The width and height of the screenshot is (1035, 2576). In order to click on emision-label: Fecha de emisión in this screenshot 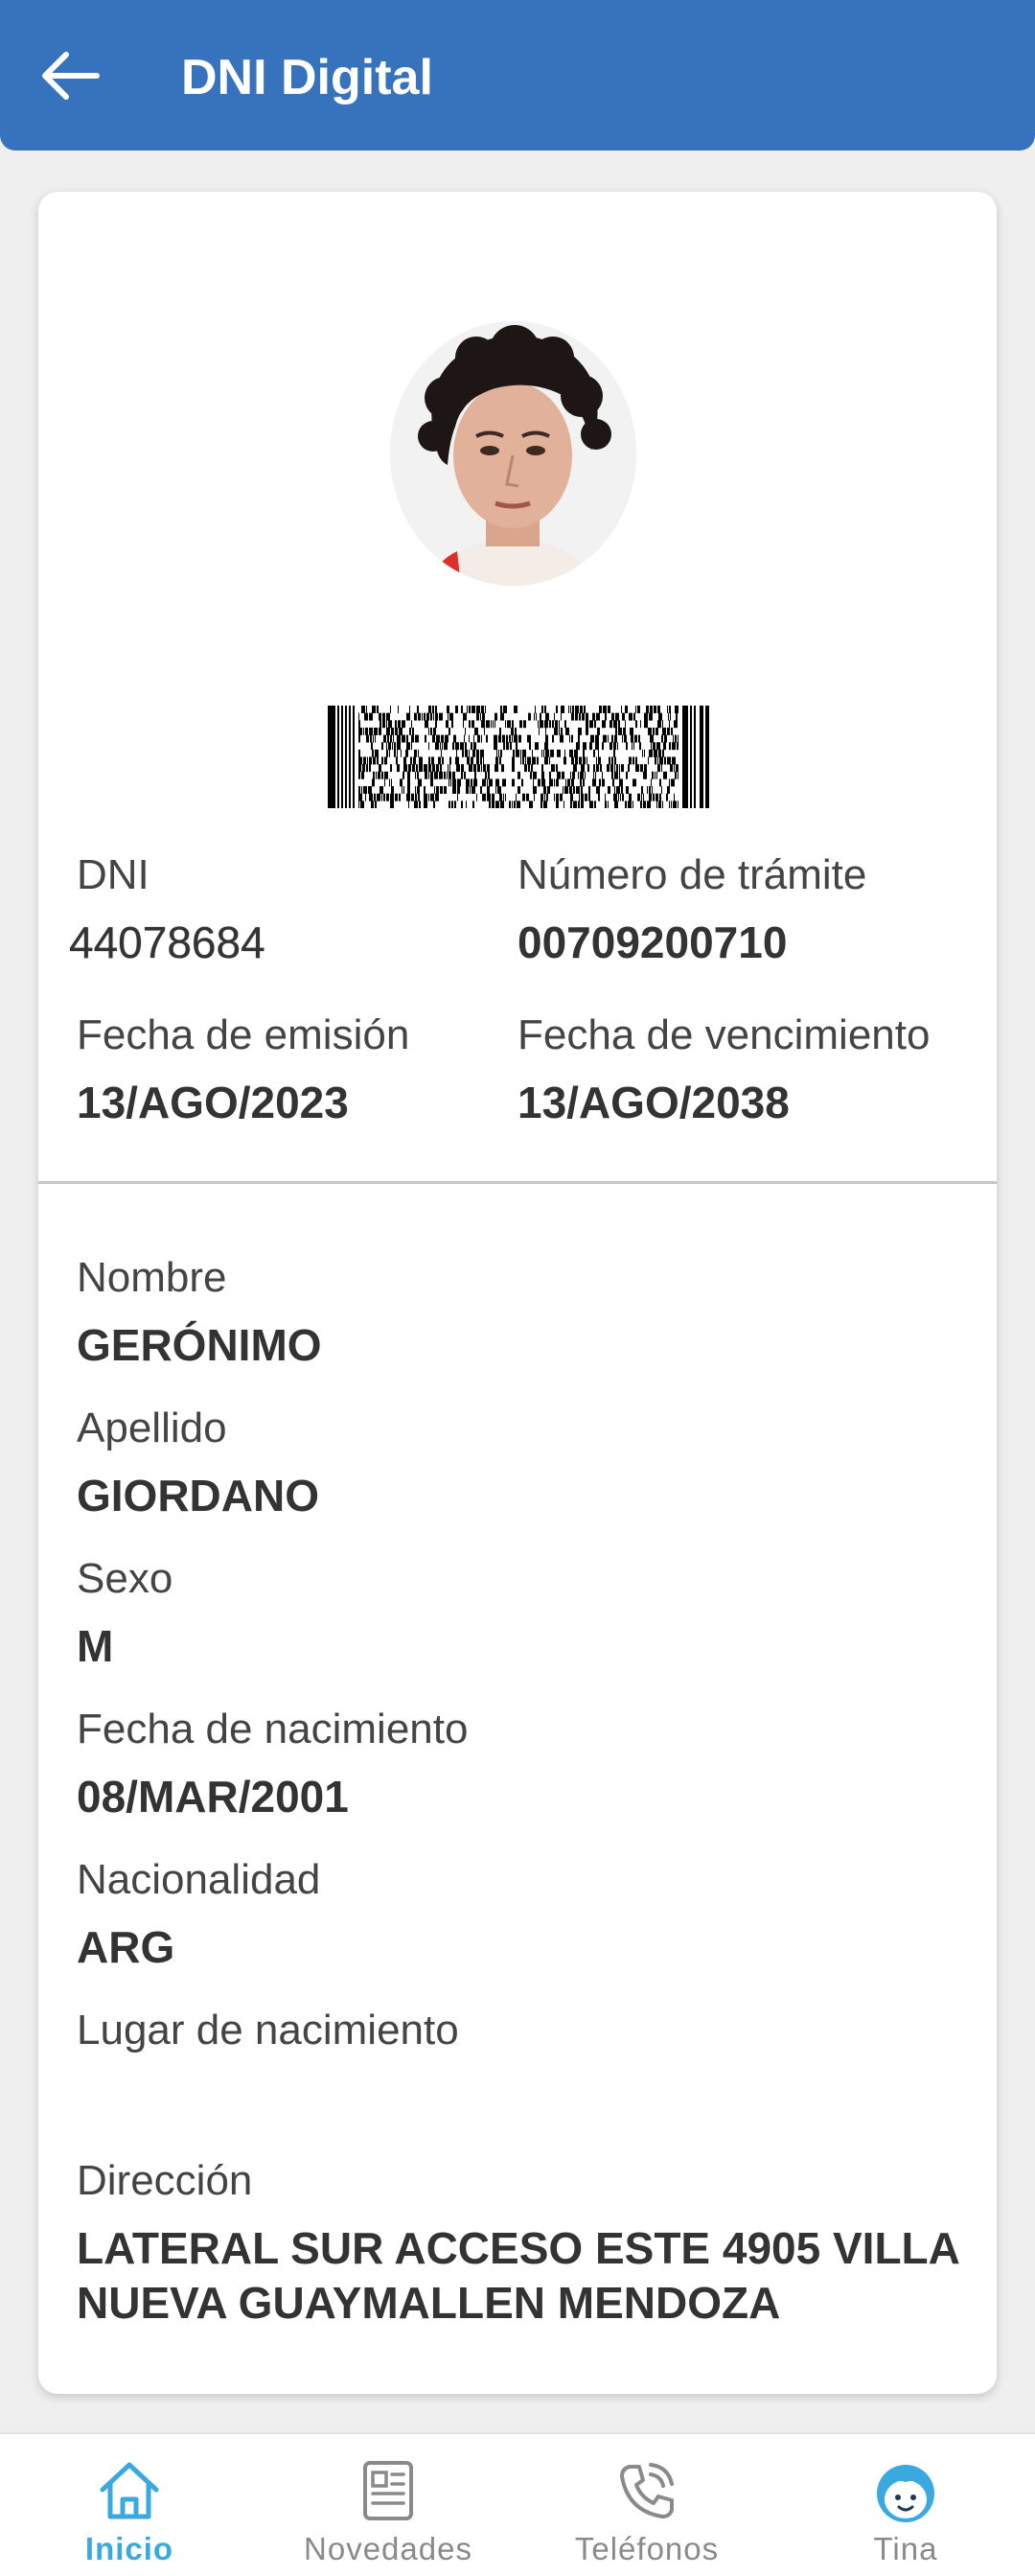, I will do `click(243, 1035)`.